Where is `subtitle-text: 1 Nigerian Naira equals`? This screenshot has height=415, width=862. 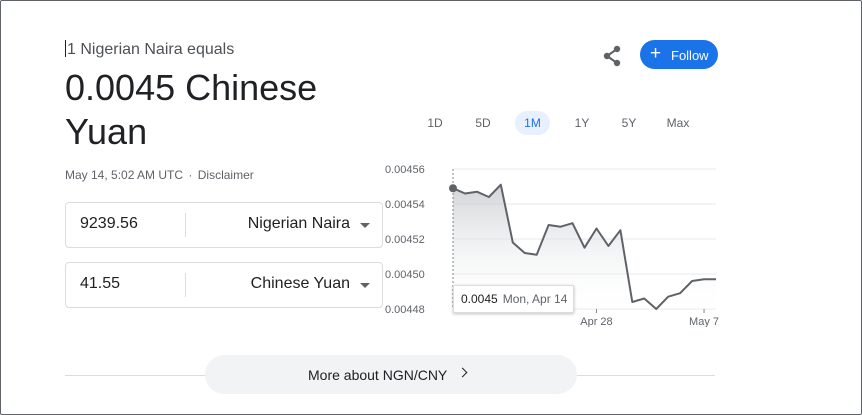 subtitle-text: 1 Nigerian Naira equals is located at coordinates (151, 49).